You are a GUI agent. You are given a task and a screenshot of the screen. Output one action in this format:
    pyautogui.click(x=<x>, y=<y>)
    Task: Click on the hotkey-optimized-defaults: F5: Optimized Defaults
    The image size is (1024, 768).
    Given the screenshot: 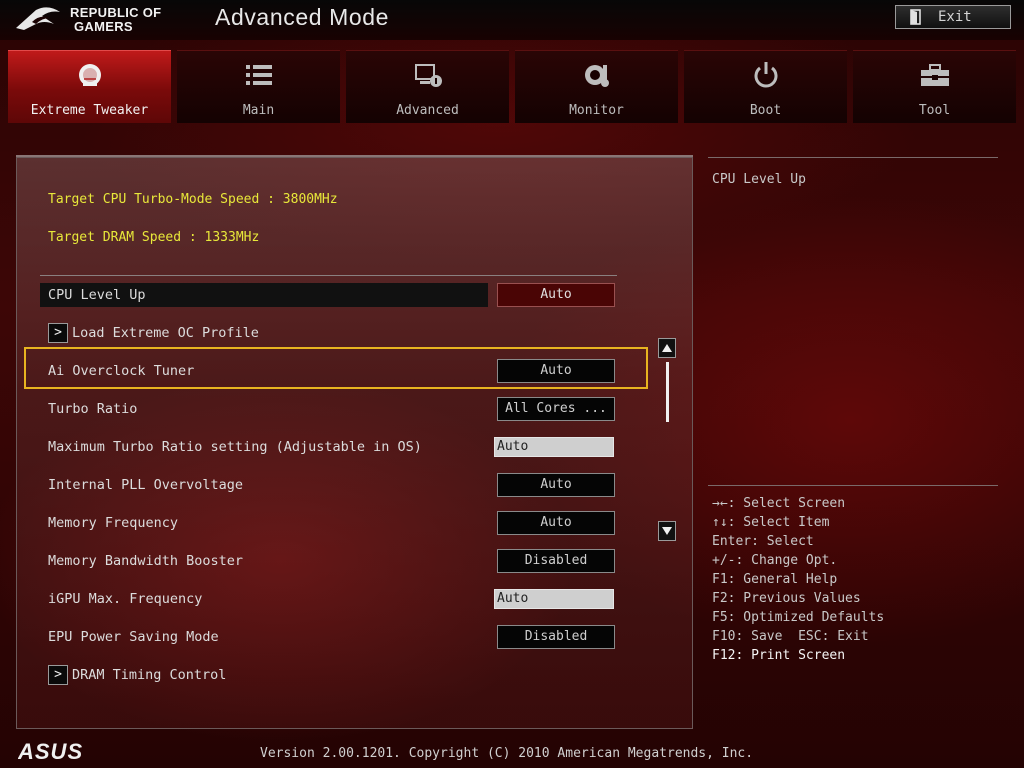 What is the action you would take?
    pyautogui.click(x=798, y=617)
    